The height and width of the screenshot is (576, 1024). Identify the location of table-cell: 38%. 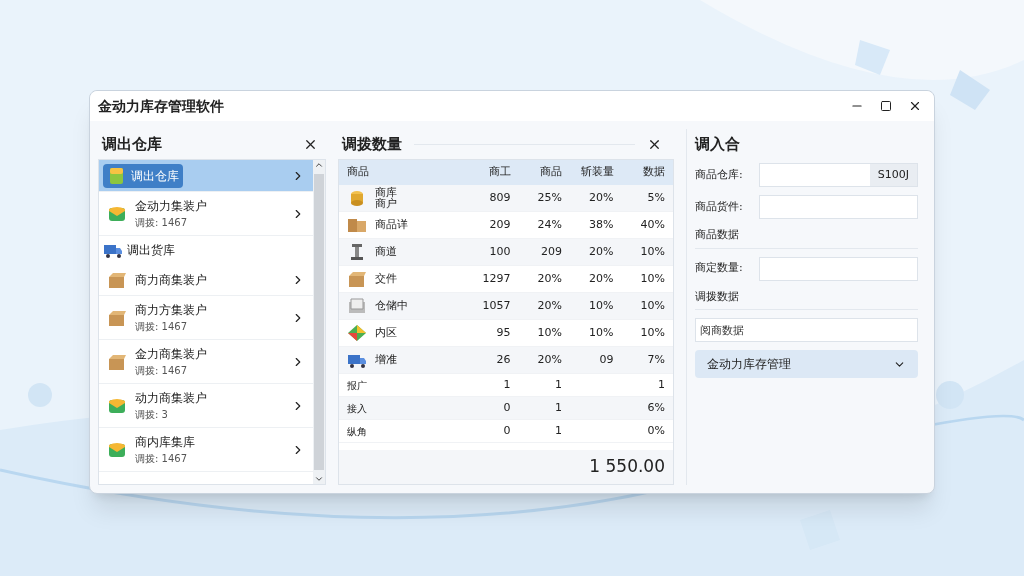
(601, 224).